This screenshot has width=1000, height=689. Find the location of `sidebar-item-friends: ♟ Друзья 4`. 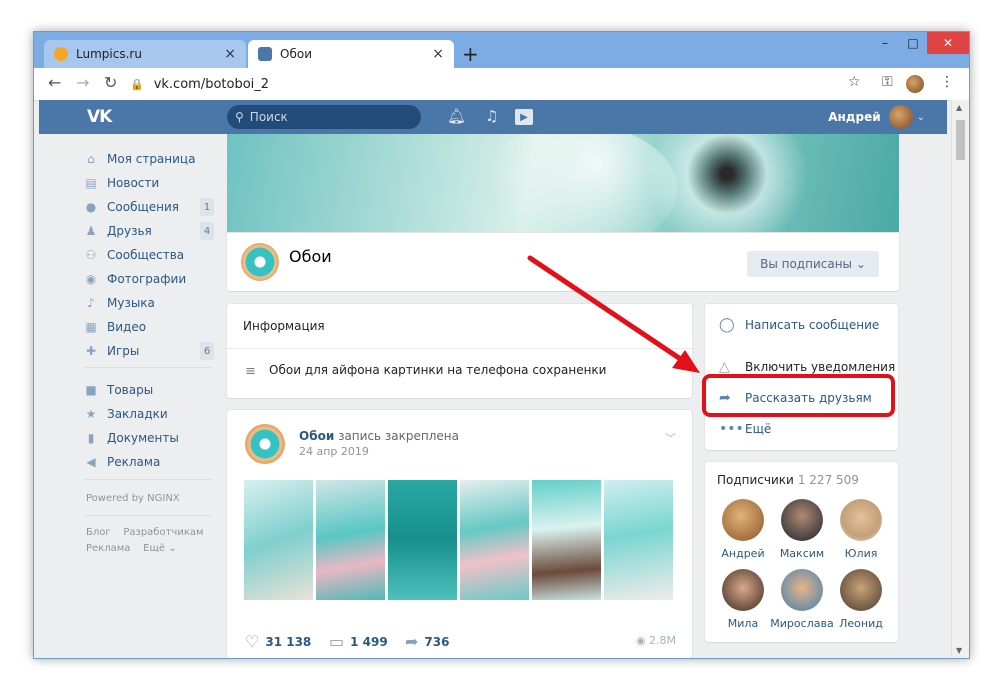

sidebar-item-friends: ♟ Друзья 4 is located at coordinates (149, 231).